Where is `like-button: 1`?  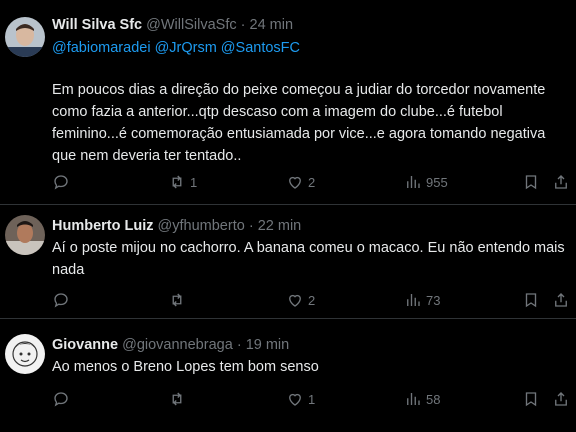 like-button: 1 is located at coordinates (300, 399).